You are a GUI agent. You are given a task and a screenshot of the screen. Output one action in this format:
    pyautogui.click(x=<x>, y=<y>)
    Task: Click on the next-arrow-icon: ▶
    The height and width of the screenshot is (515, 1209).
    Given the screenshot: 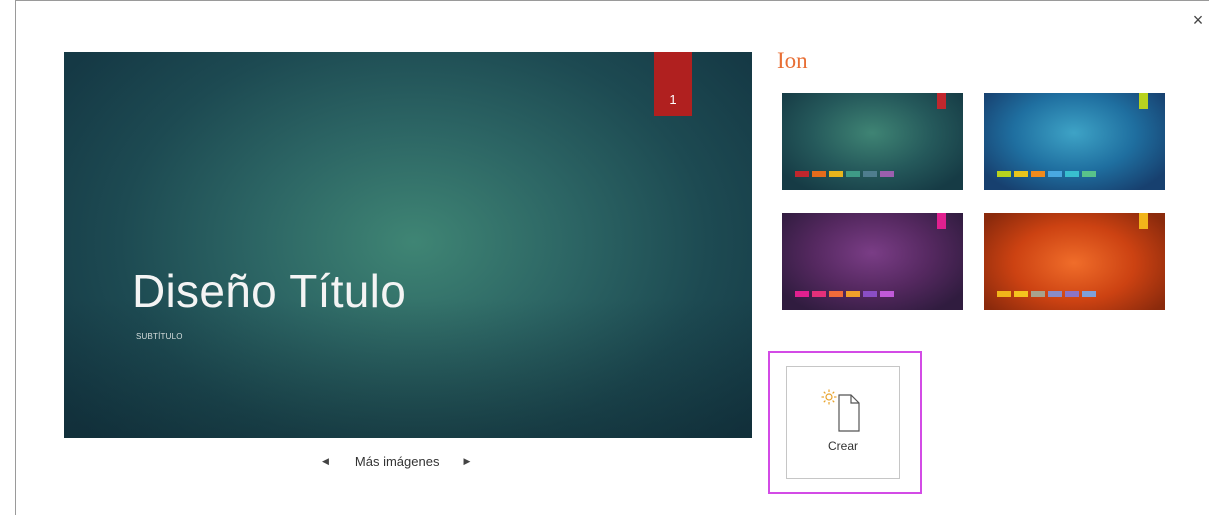 What is the action you would take?
    pyautogui.click(x=466, y=461)
    